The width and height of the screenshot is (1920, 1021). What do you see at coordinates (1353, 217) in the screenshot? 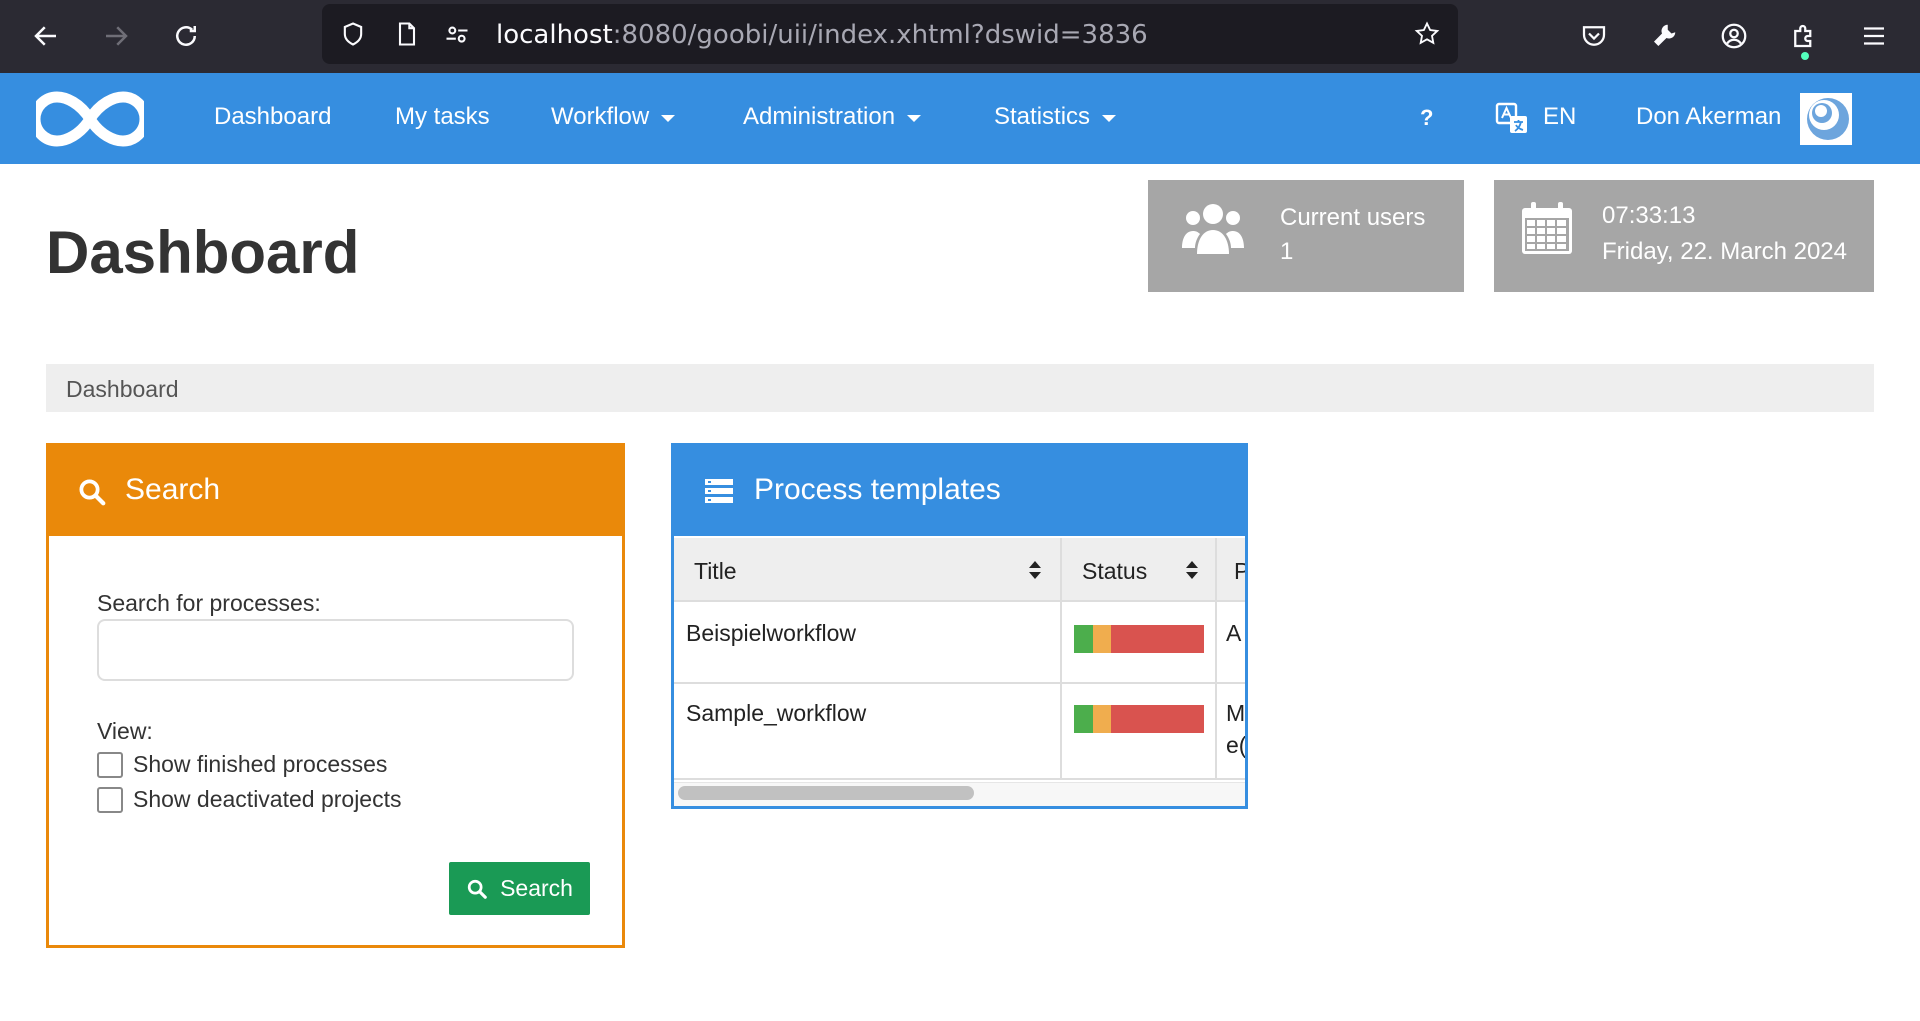
I see `current-users-label: Current users` at bounding box center [1353, 217].